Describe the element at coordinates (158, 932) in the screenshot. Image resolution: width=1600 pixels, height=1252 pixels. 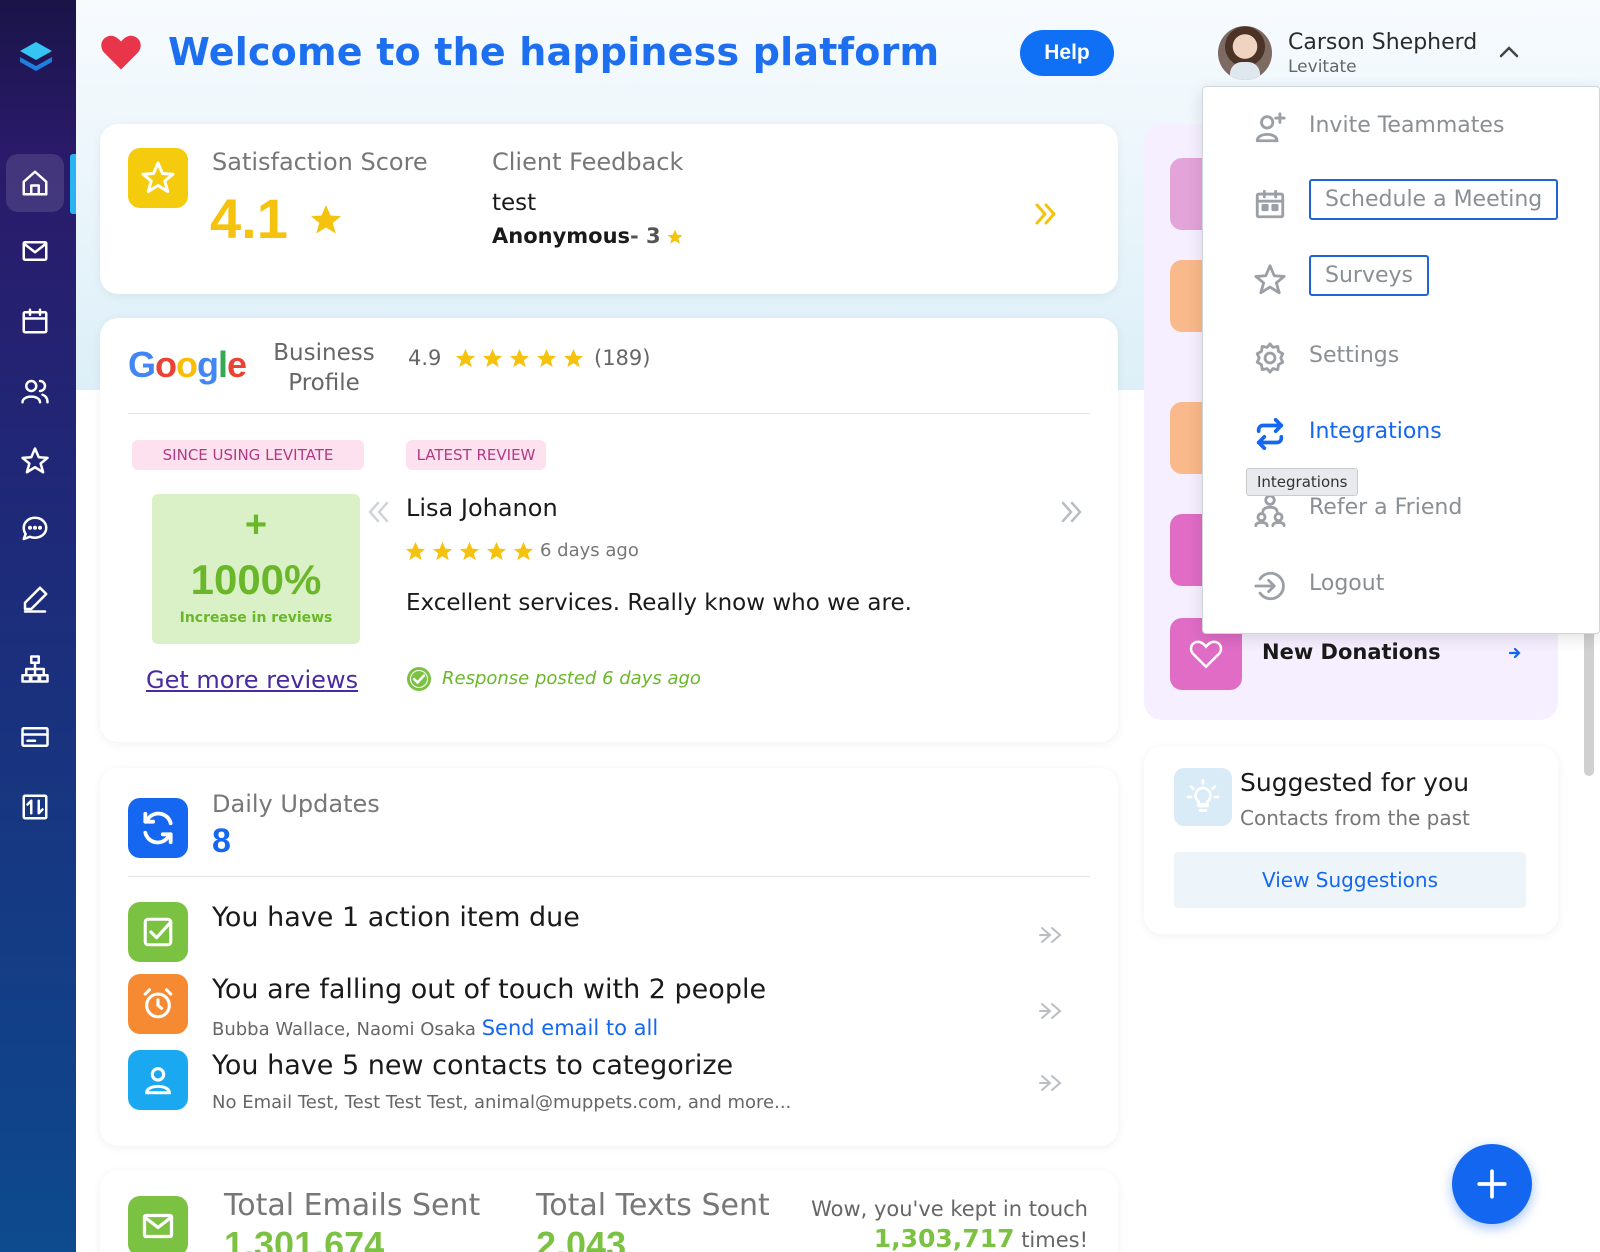
I see `checkbox-icon` at that location.